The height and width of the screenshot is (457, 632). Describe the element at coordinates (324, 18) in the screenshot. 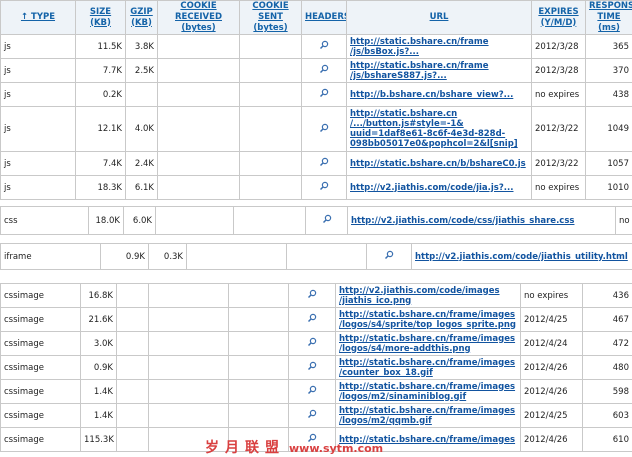

I see `headers-header: HEADERS` at that location.